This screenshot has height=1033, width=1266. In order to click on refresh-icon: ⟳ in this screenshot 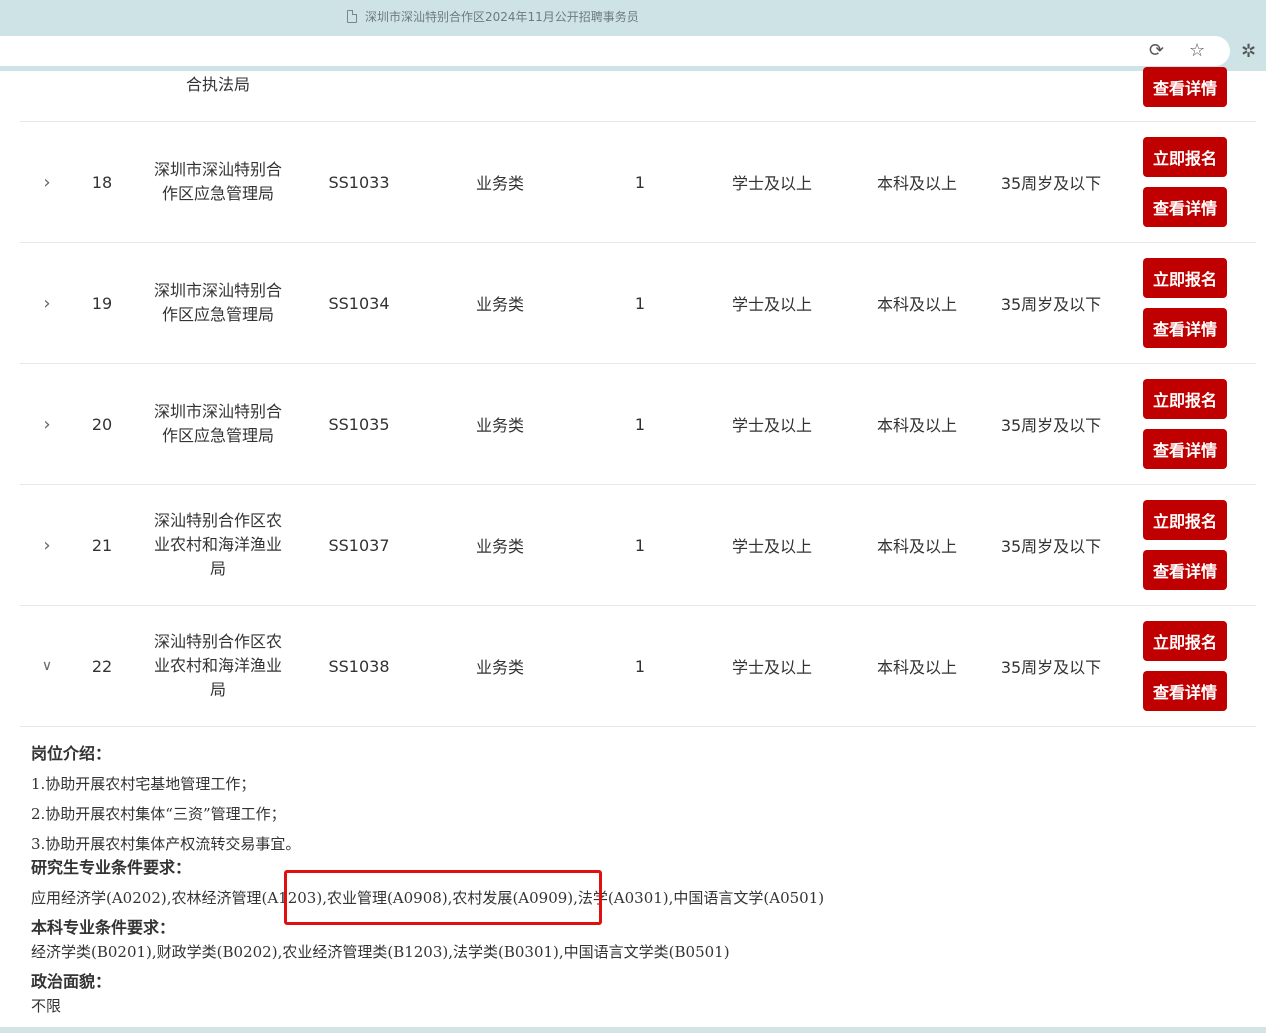, I will do `click(1156, 51)`.